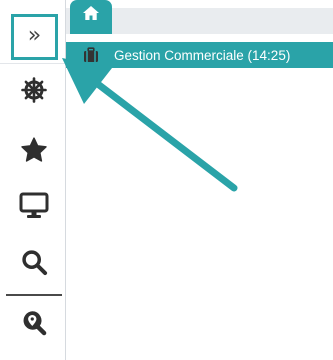  I want to click on module-tab-gestion-commerciale: Gestion Commerciale (14:25), so click(199, 55).